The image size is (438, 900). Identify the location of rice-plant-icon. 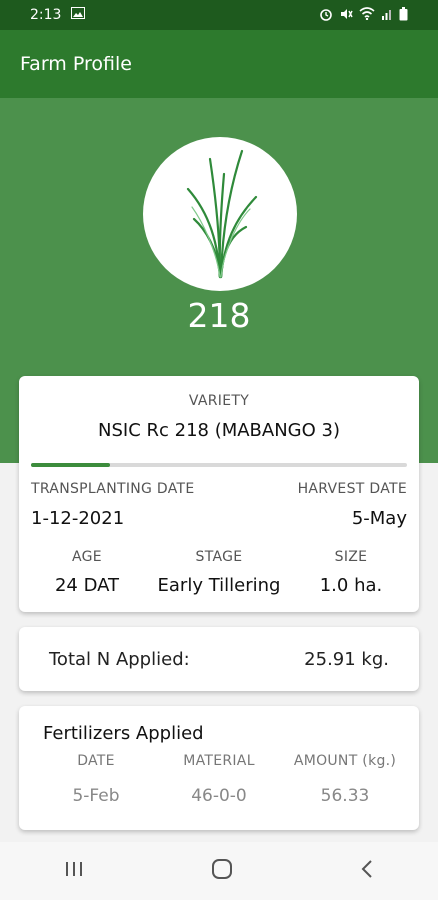
(222, 214).